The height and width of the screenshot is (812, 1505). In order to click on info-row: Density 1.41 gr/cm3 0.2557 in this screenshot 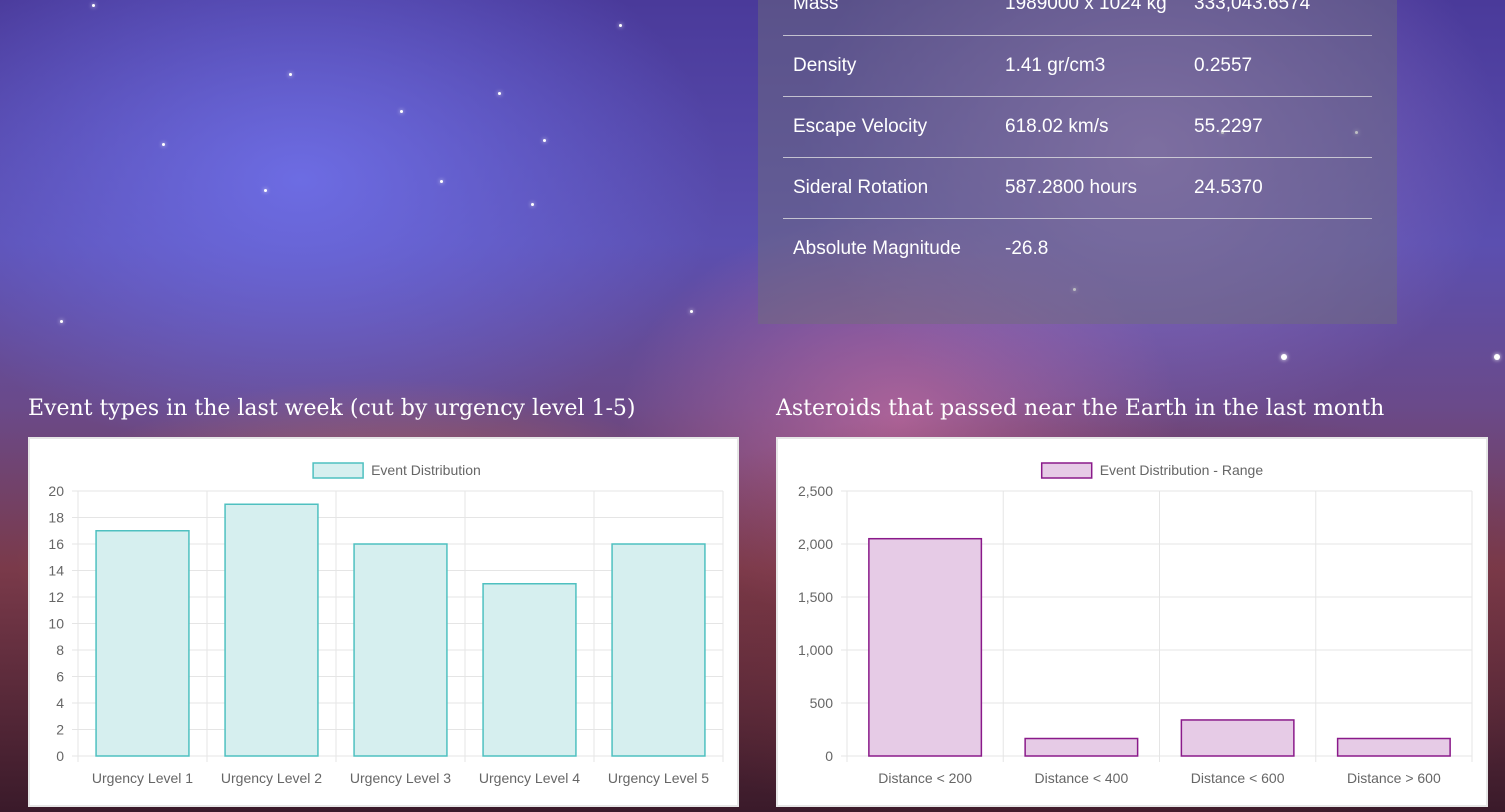, I will do `click(1077, 66)`.